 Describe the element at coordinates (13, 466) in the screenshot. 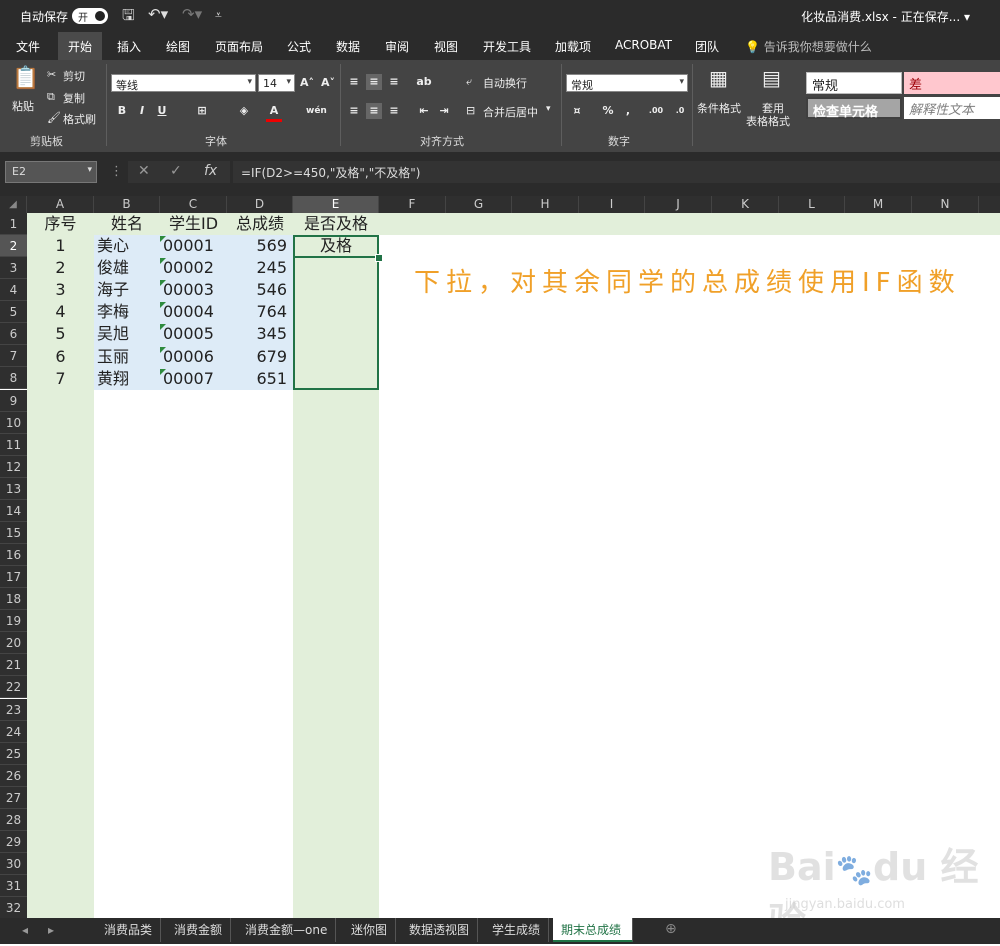

I see `row-header: 12` at that location.